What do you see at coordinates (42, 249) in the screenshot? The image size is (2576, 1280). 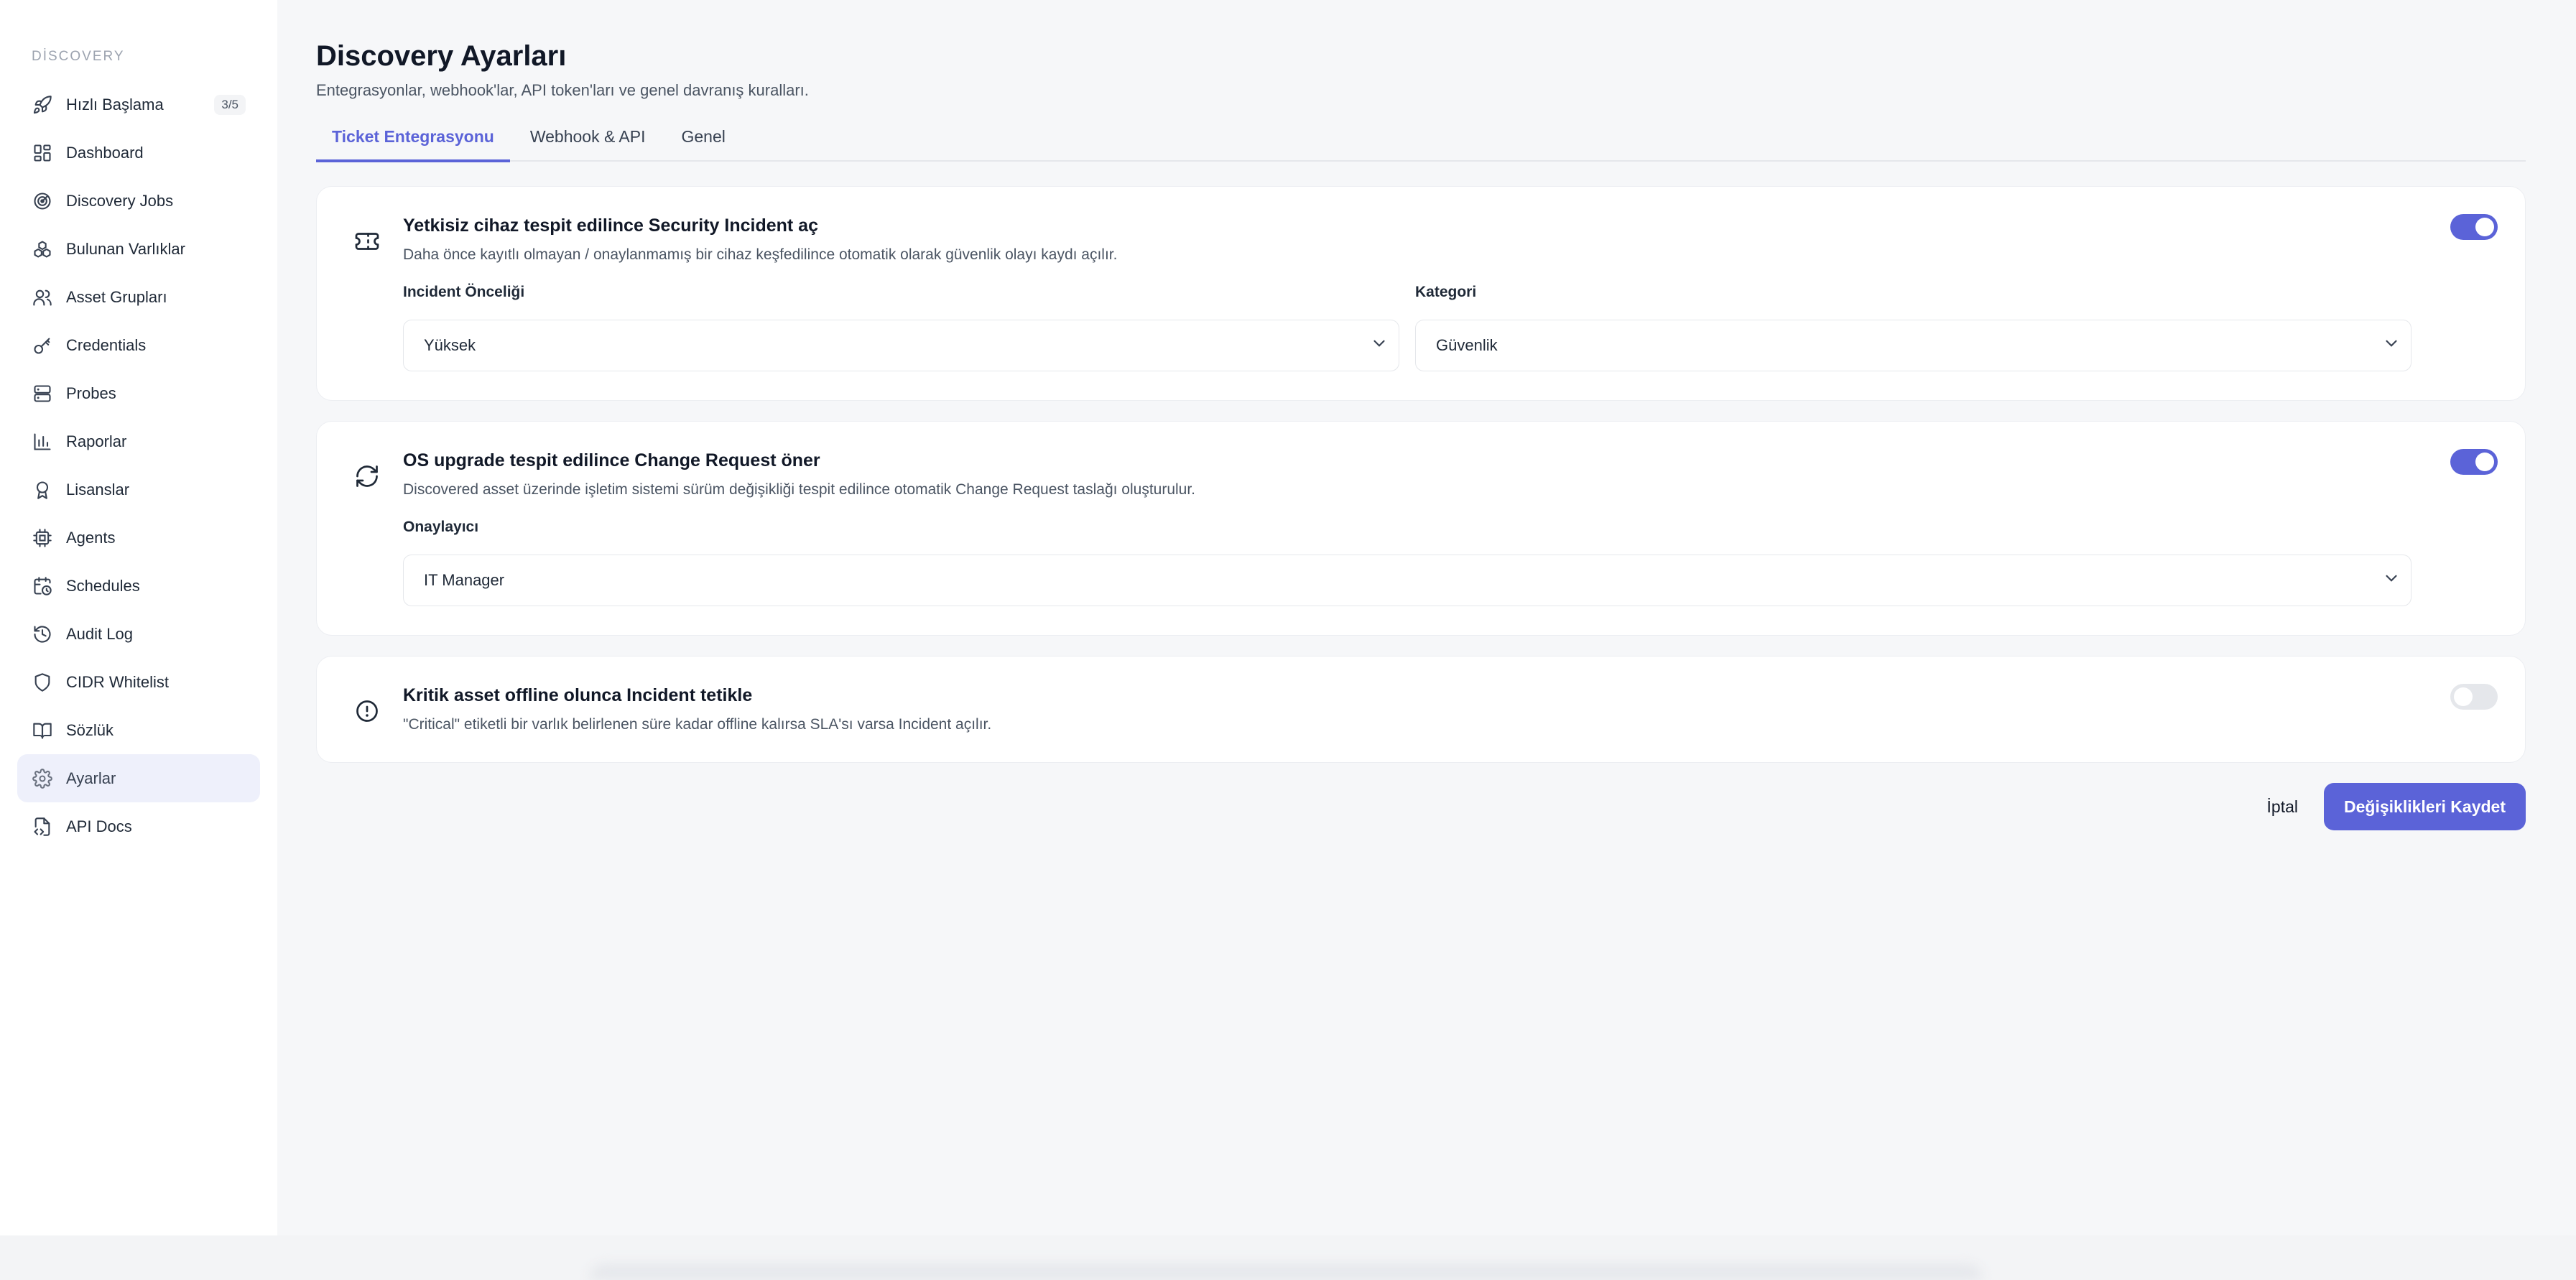 I see `boxes-icon` at bounding box center [42, 249].